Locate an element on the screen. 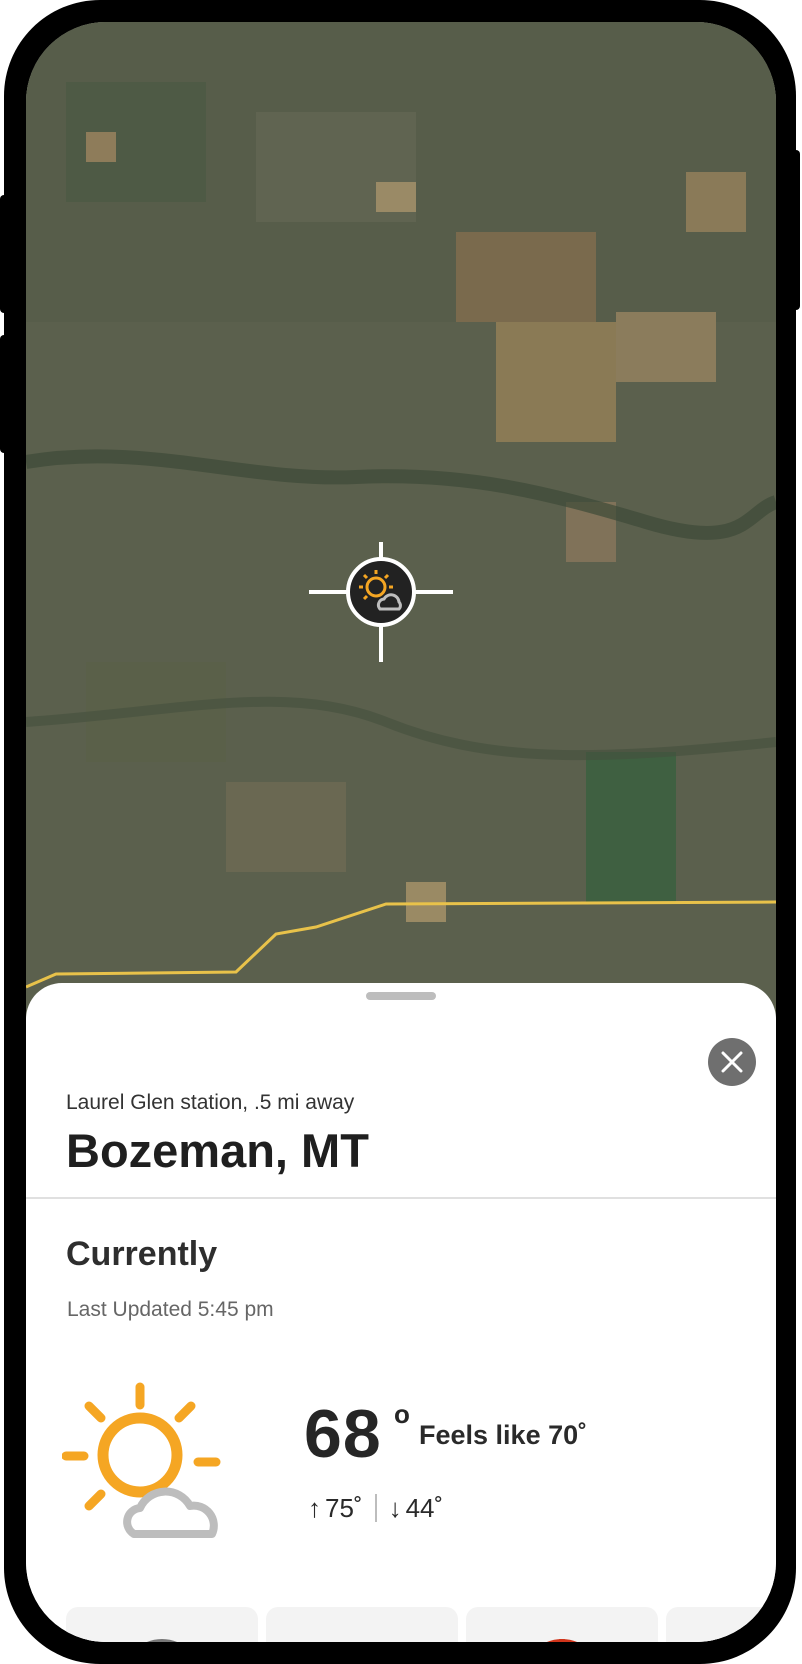 The image size is (802, 1664). currently-heading: Currently is located at coordinates (142, 1254).